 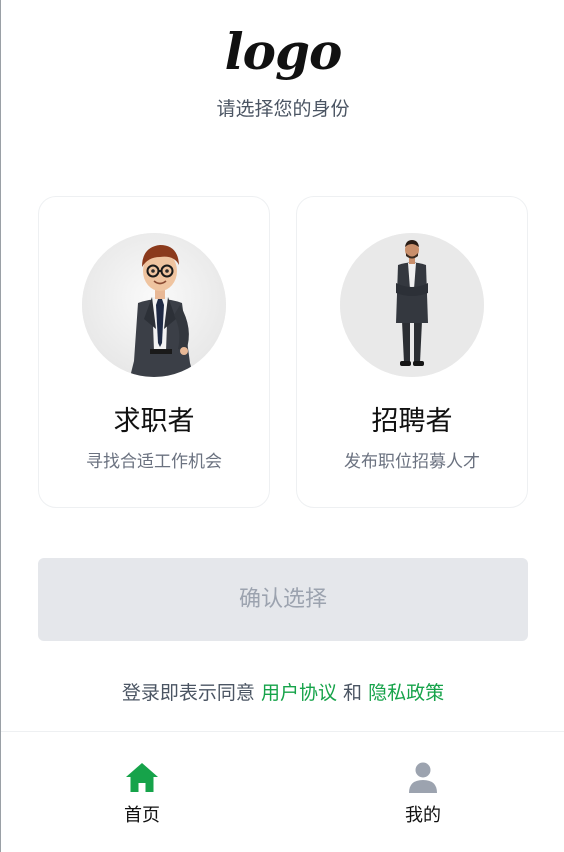 What do you see at coordinates (142, 815) in the screenshot?
I see `tab-home-label: 首页` at bounding box center [142, 815].